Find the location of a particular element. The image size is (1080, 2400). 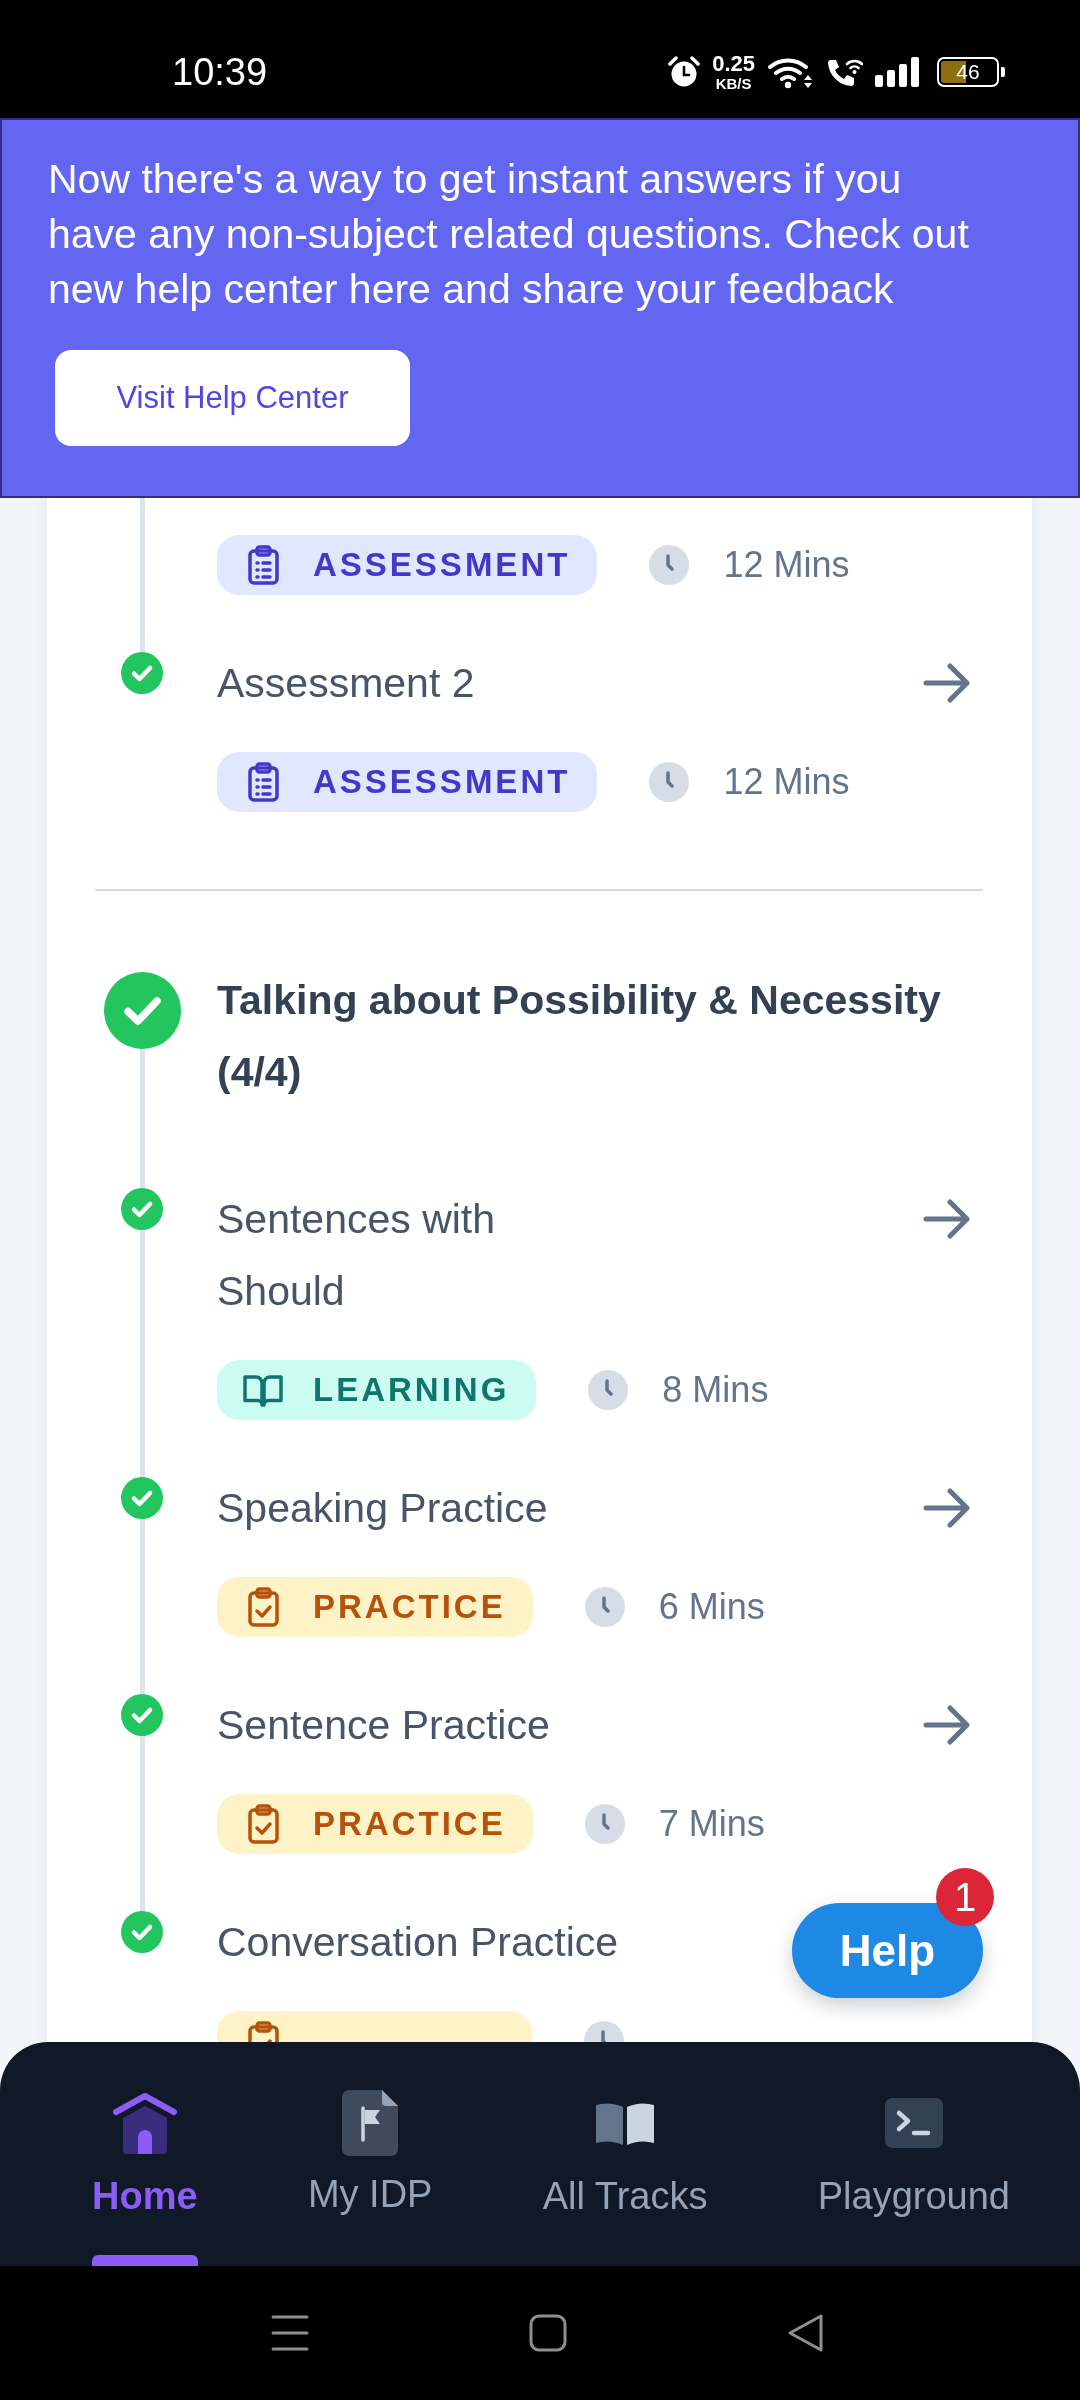

terminal-icon is located at coordinates (913, 2123).